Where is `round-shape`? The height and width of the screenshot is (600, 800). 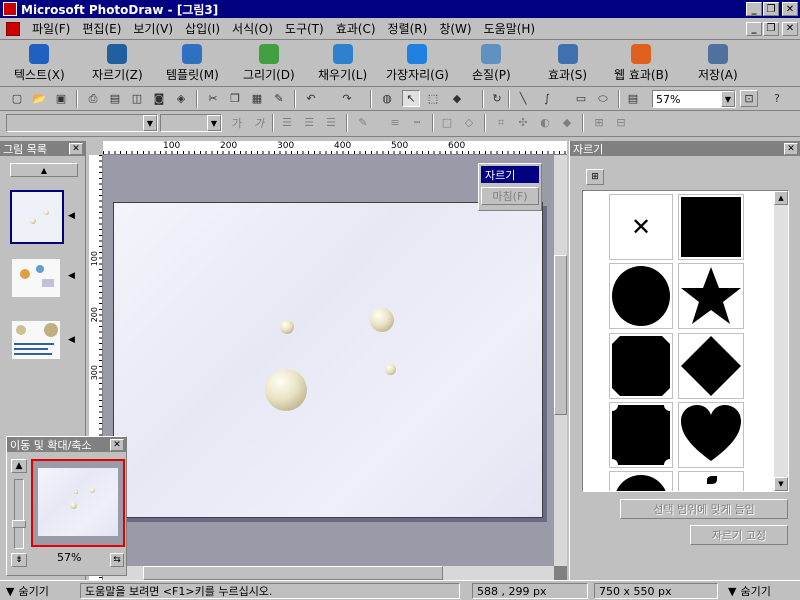
round-shape is located at coordinates (641, 481).